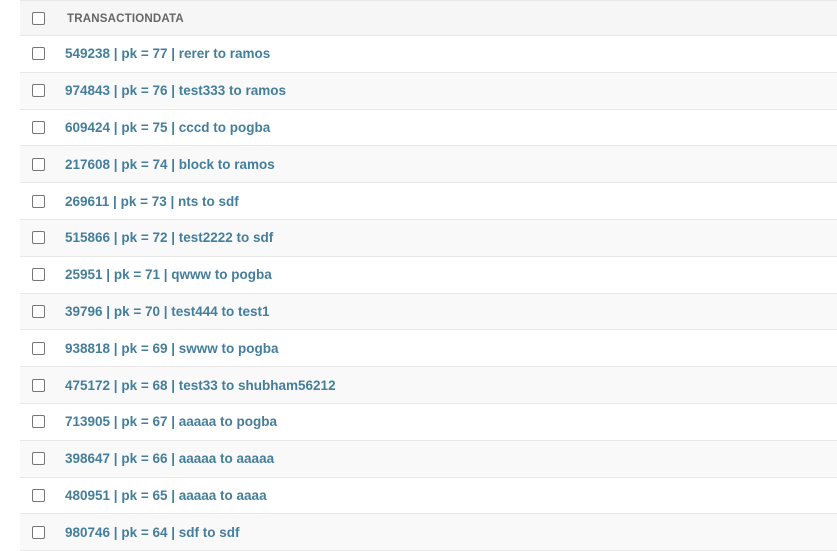 This screenshot has width=837, height=551. Describe the element at coordinates (167, 311) in the screenshot. I see `row-link: 39796 | pk = 70 | test444 to test1` at that location.